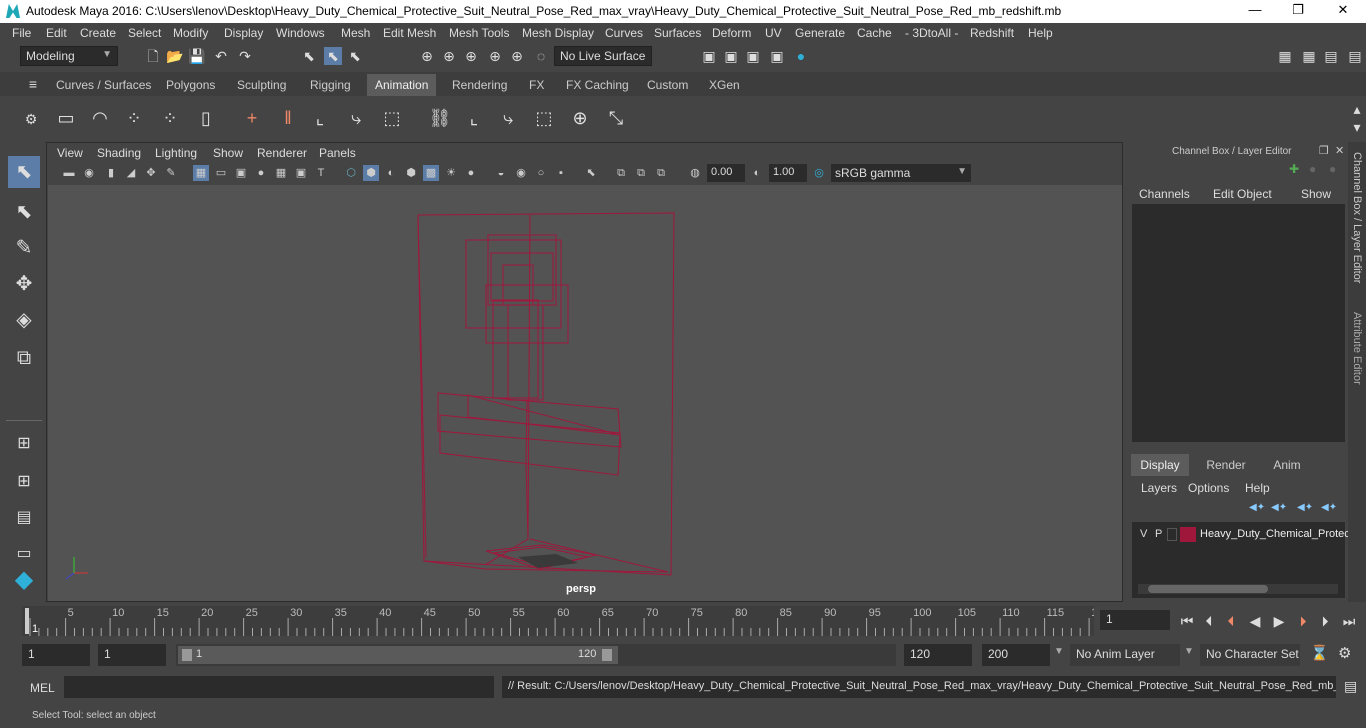 This screenshot has width=1366, height=728. What do you see at coordinates (261, 173) in the screenshot?
I see `gate-mask-icon: ●` at bounding box center [261, 173].